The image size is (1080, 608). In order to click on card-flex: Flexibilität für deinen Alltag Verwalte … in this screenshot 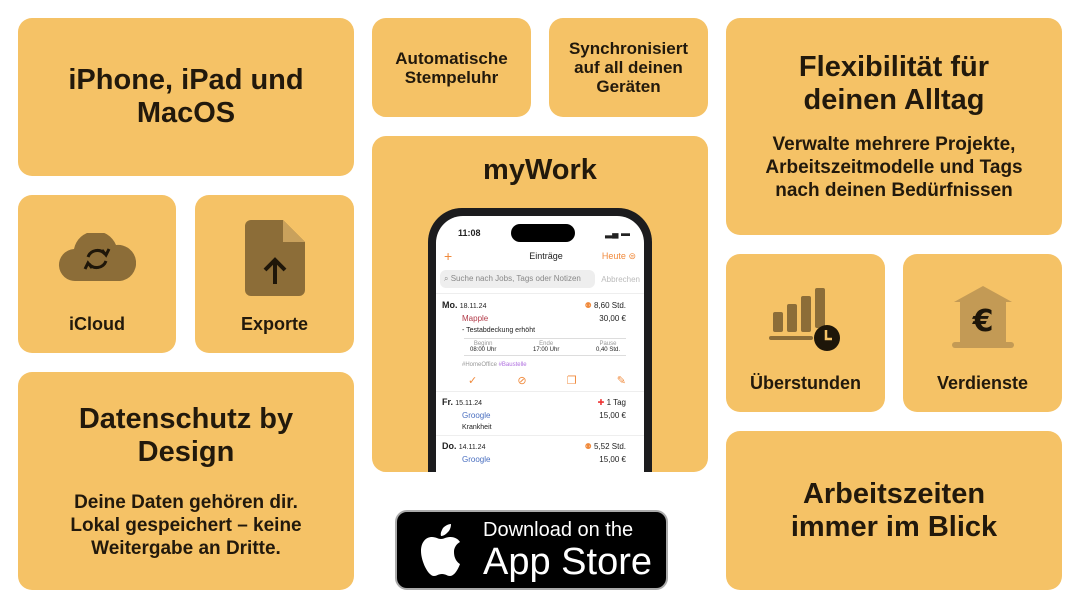, I will do `click(894, 126)`.